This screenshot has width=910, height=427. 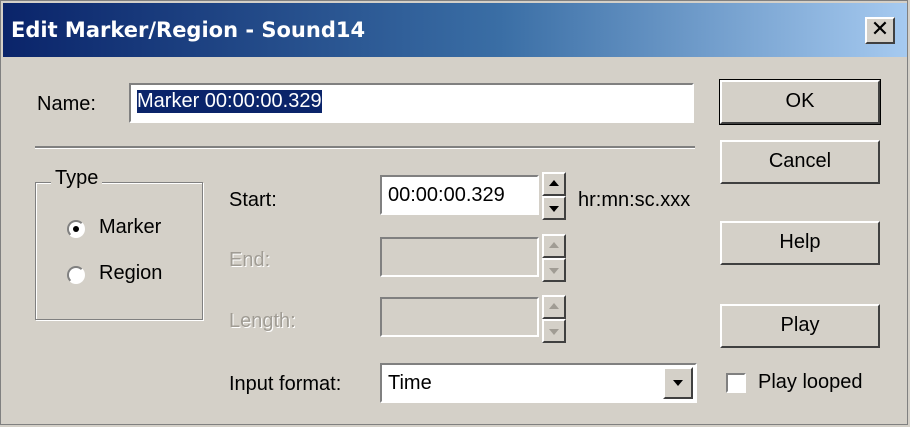 What do you see at coordinates (119, 251) in the screenshot?
I see `type-groupbox` at bounding box center [119, 251].